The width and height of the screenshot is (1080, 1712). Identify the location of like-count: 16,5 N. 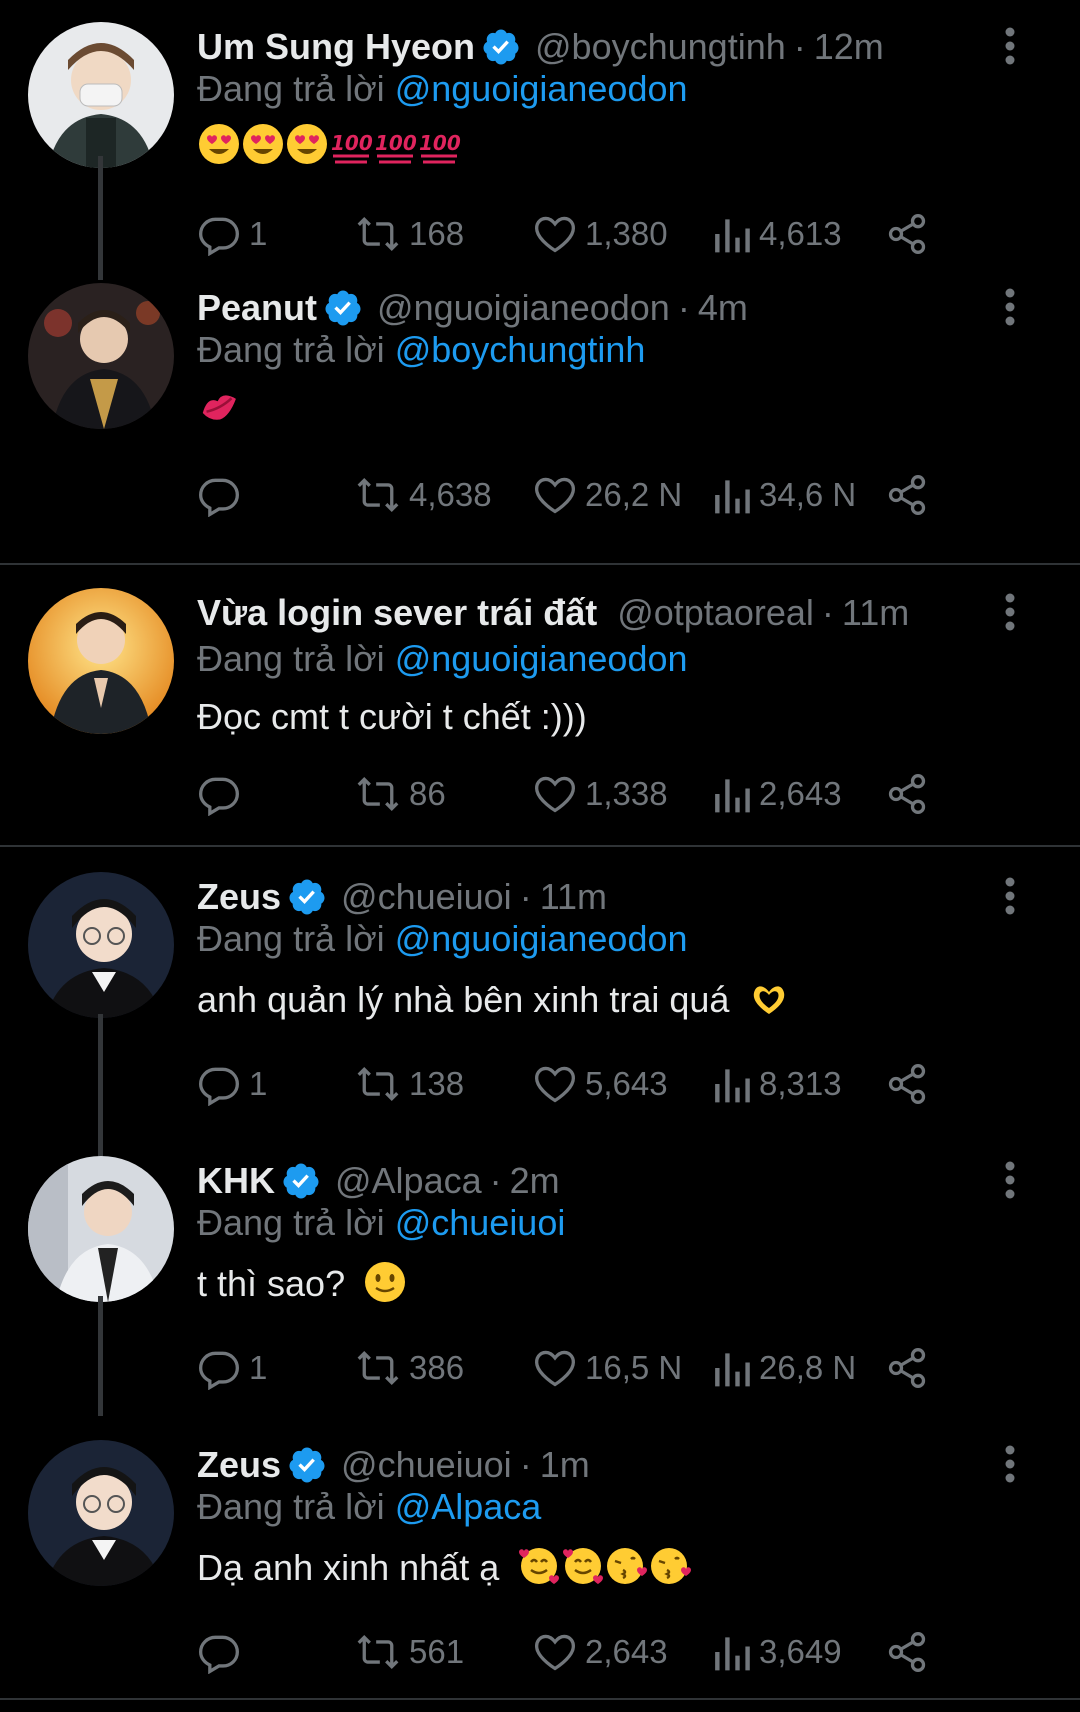
(634, 1367).